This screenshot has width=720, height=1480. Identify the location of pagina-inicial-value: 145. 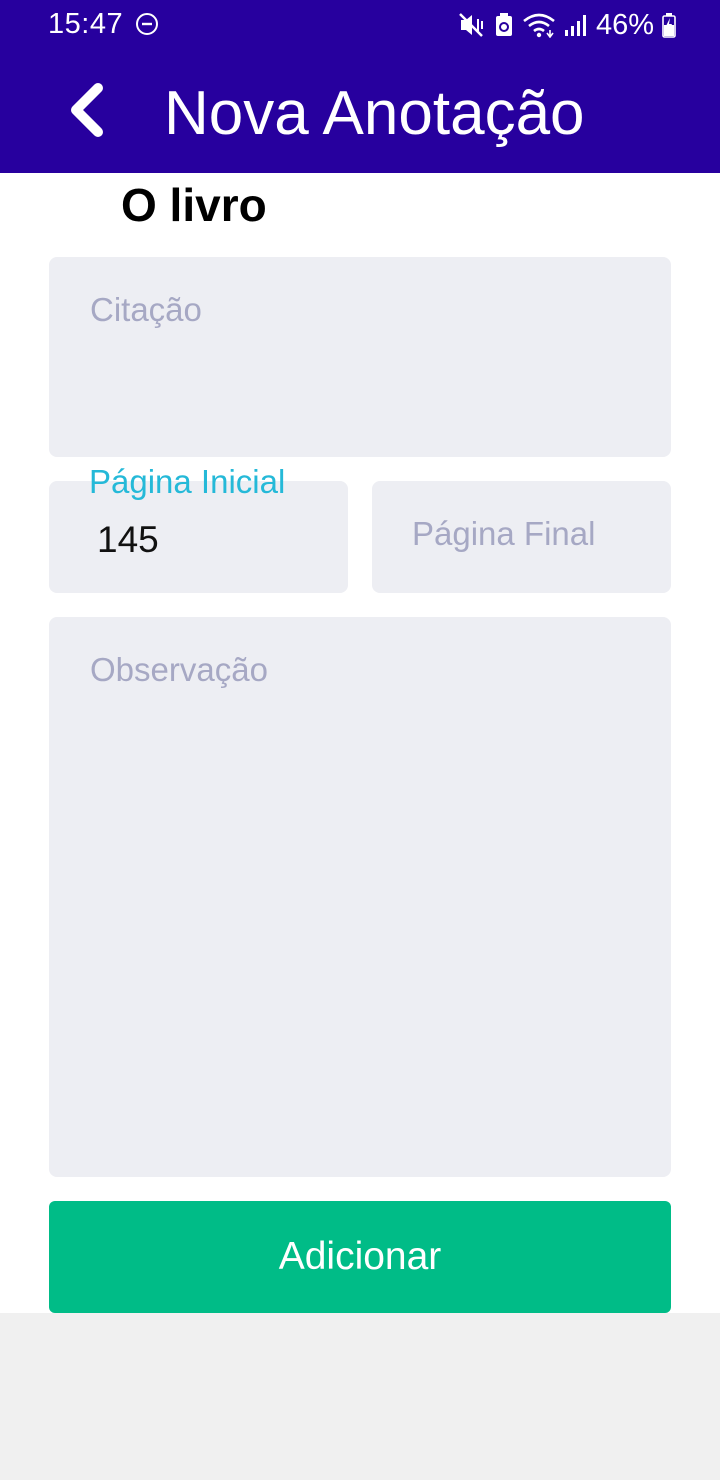
(128, 539).